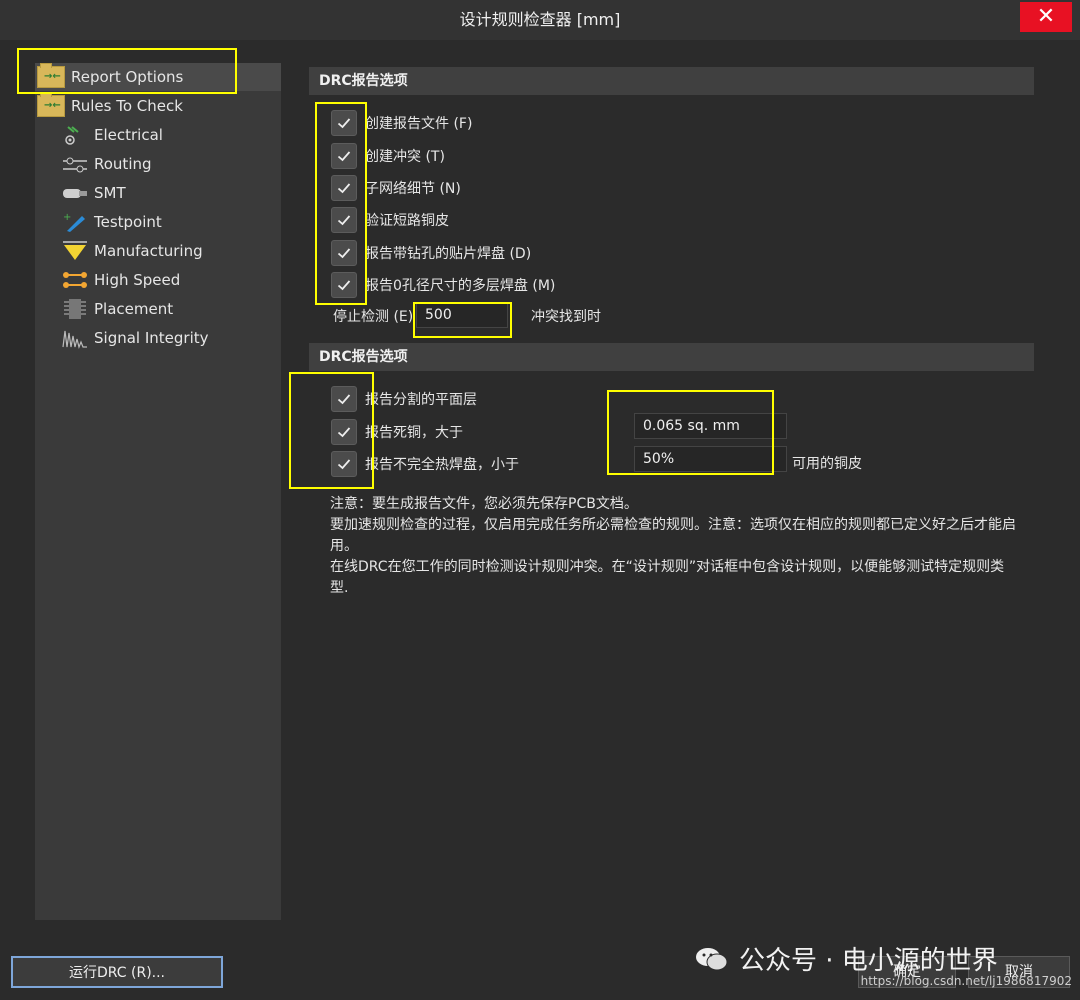  Describe the element at coordinates (710, 459) in the screenshot. I see `thermal-relief-input: 50%` at that location.